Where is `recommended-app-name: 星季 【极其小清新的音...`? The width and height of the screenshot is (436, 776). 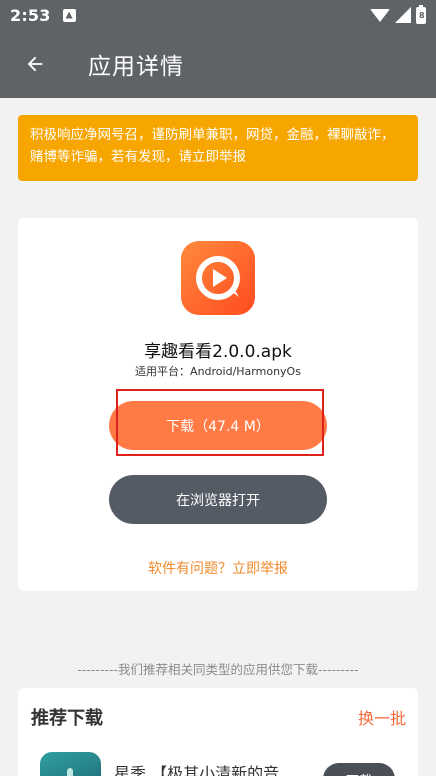 recommended-app-name: 星季 【极其小清新的音... is located at coordinates (204, 770).